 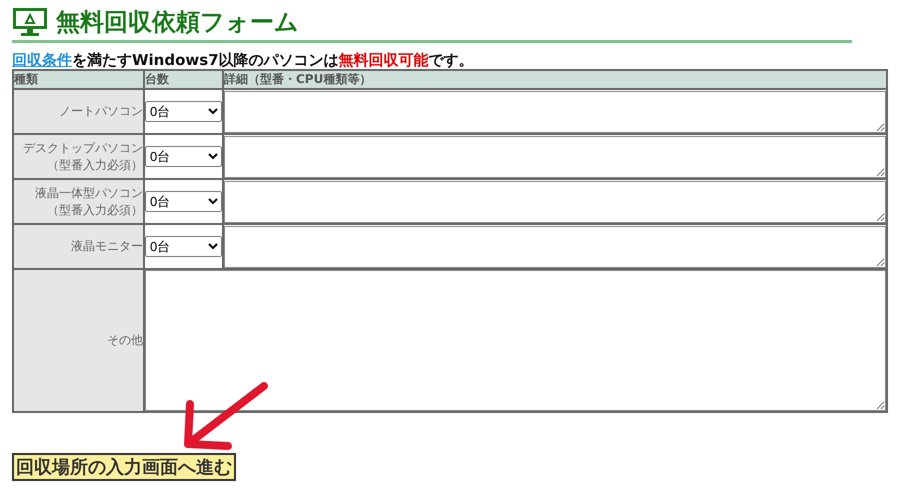 I want to click on form-title: 無料回収依頼フォーム, so click(x=177, y=22).